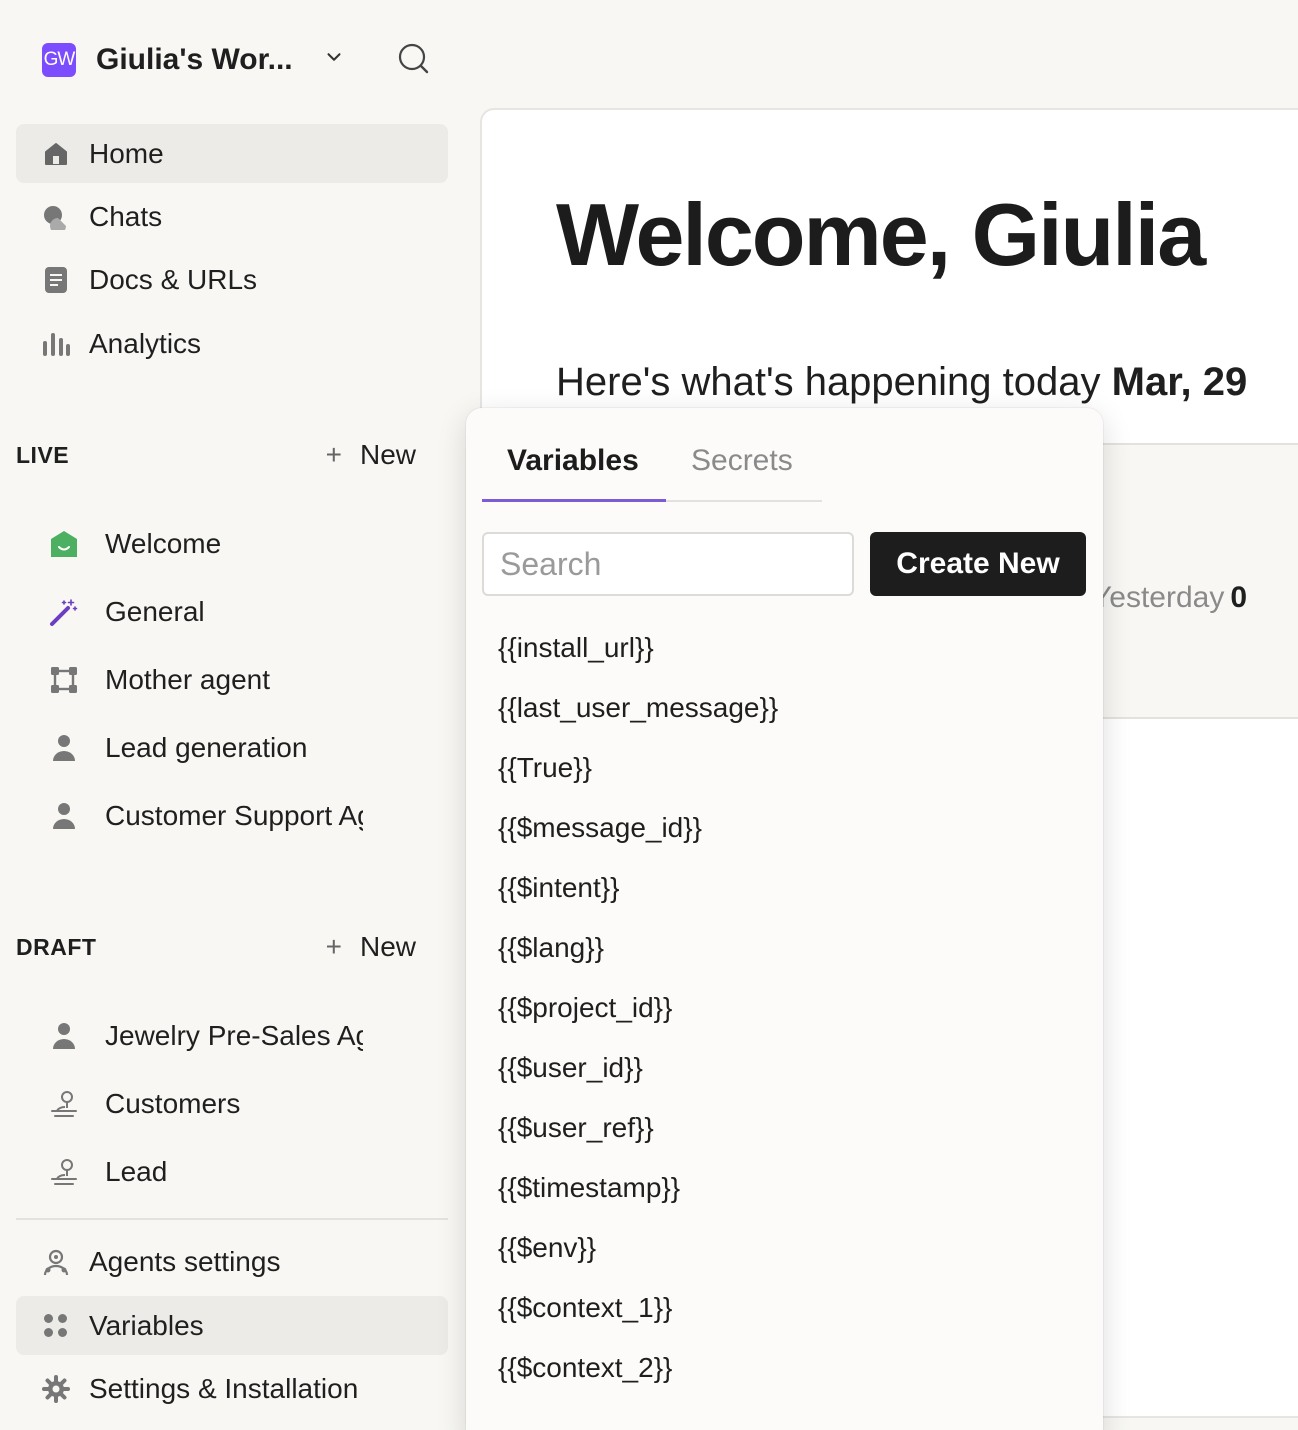 Image resolution: width=1298 pixels, height=1430 pixels. Describe the element at coordinates (1239, 597) in the screenshot. I see `stat-value: 0` at that location.